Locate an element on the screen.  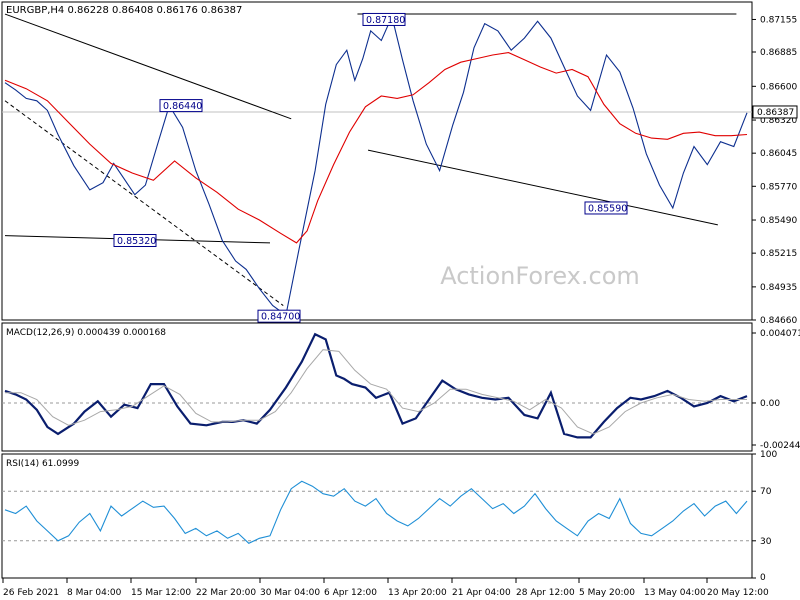
rsi-ytick-label: 30 is located at coordinates (766, 542).